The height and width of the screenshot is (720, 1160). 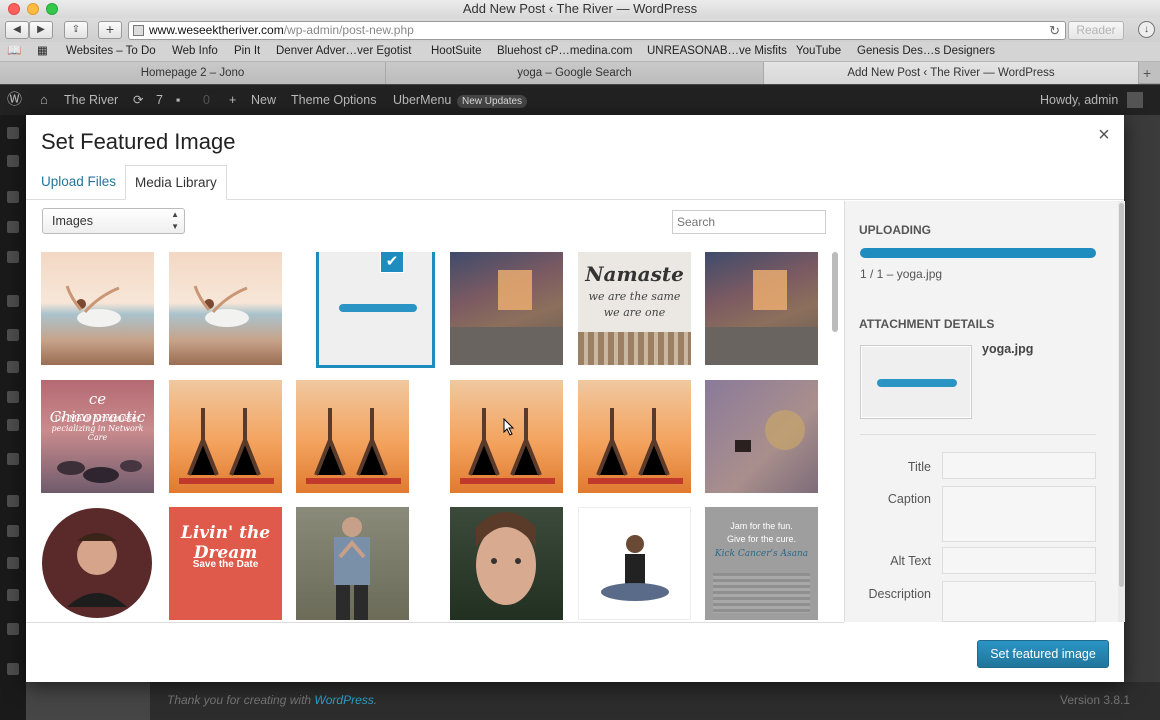 What do you see at coordinates (344, 51) in the screenshot?
I see `bookmark-item: Denver Adver…ver Egotist` at bounding box center [344, 51].